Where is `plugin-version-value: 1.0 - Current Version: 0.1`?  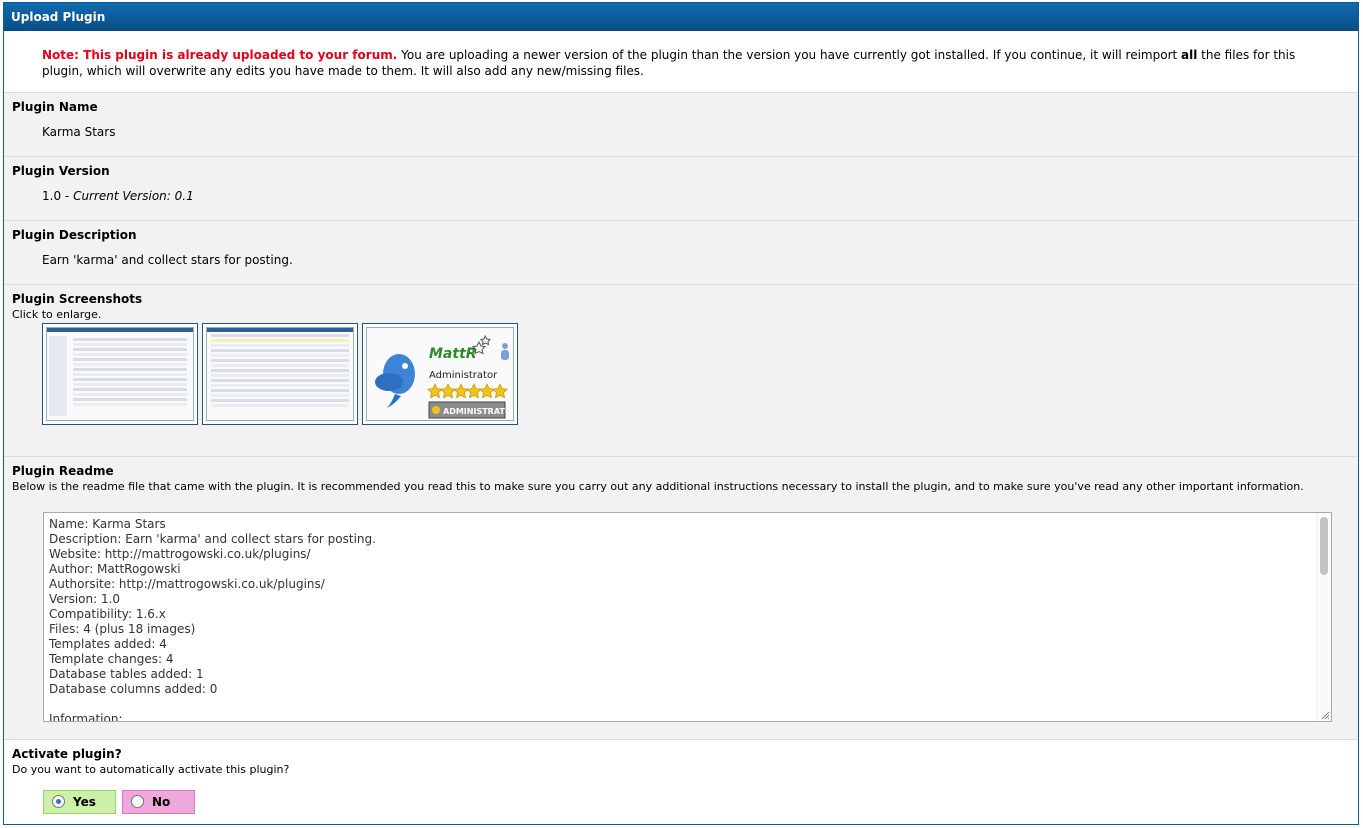 plugin-version-value: 1.0 - Current Version: 0.1 is located at coordinates (681, 191).